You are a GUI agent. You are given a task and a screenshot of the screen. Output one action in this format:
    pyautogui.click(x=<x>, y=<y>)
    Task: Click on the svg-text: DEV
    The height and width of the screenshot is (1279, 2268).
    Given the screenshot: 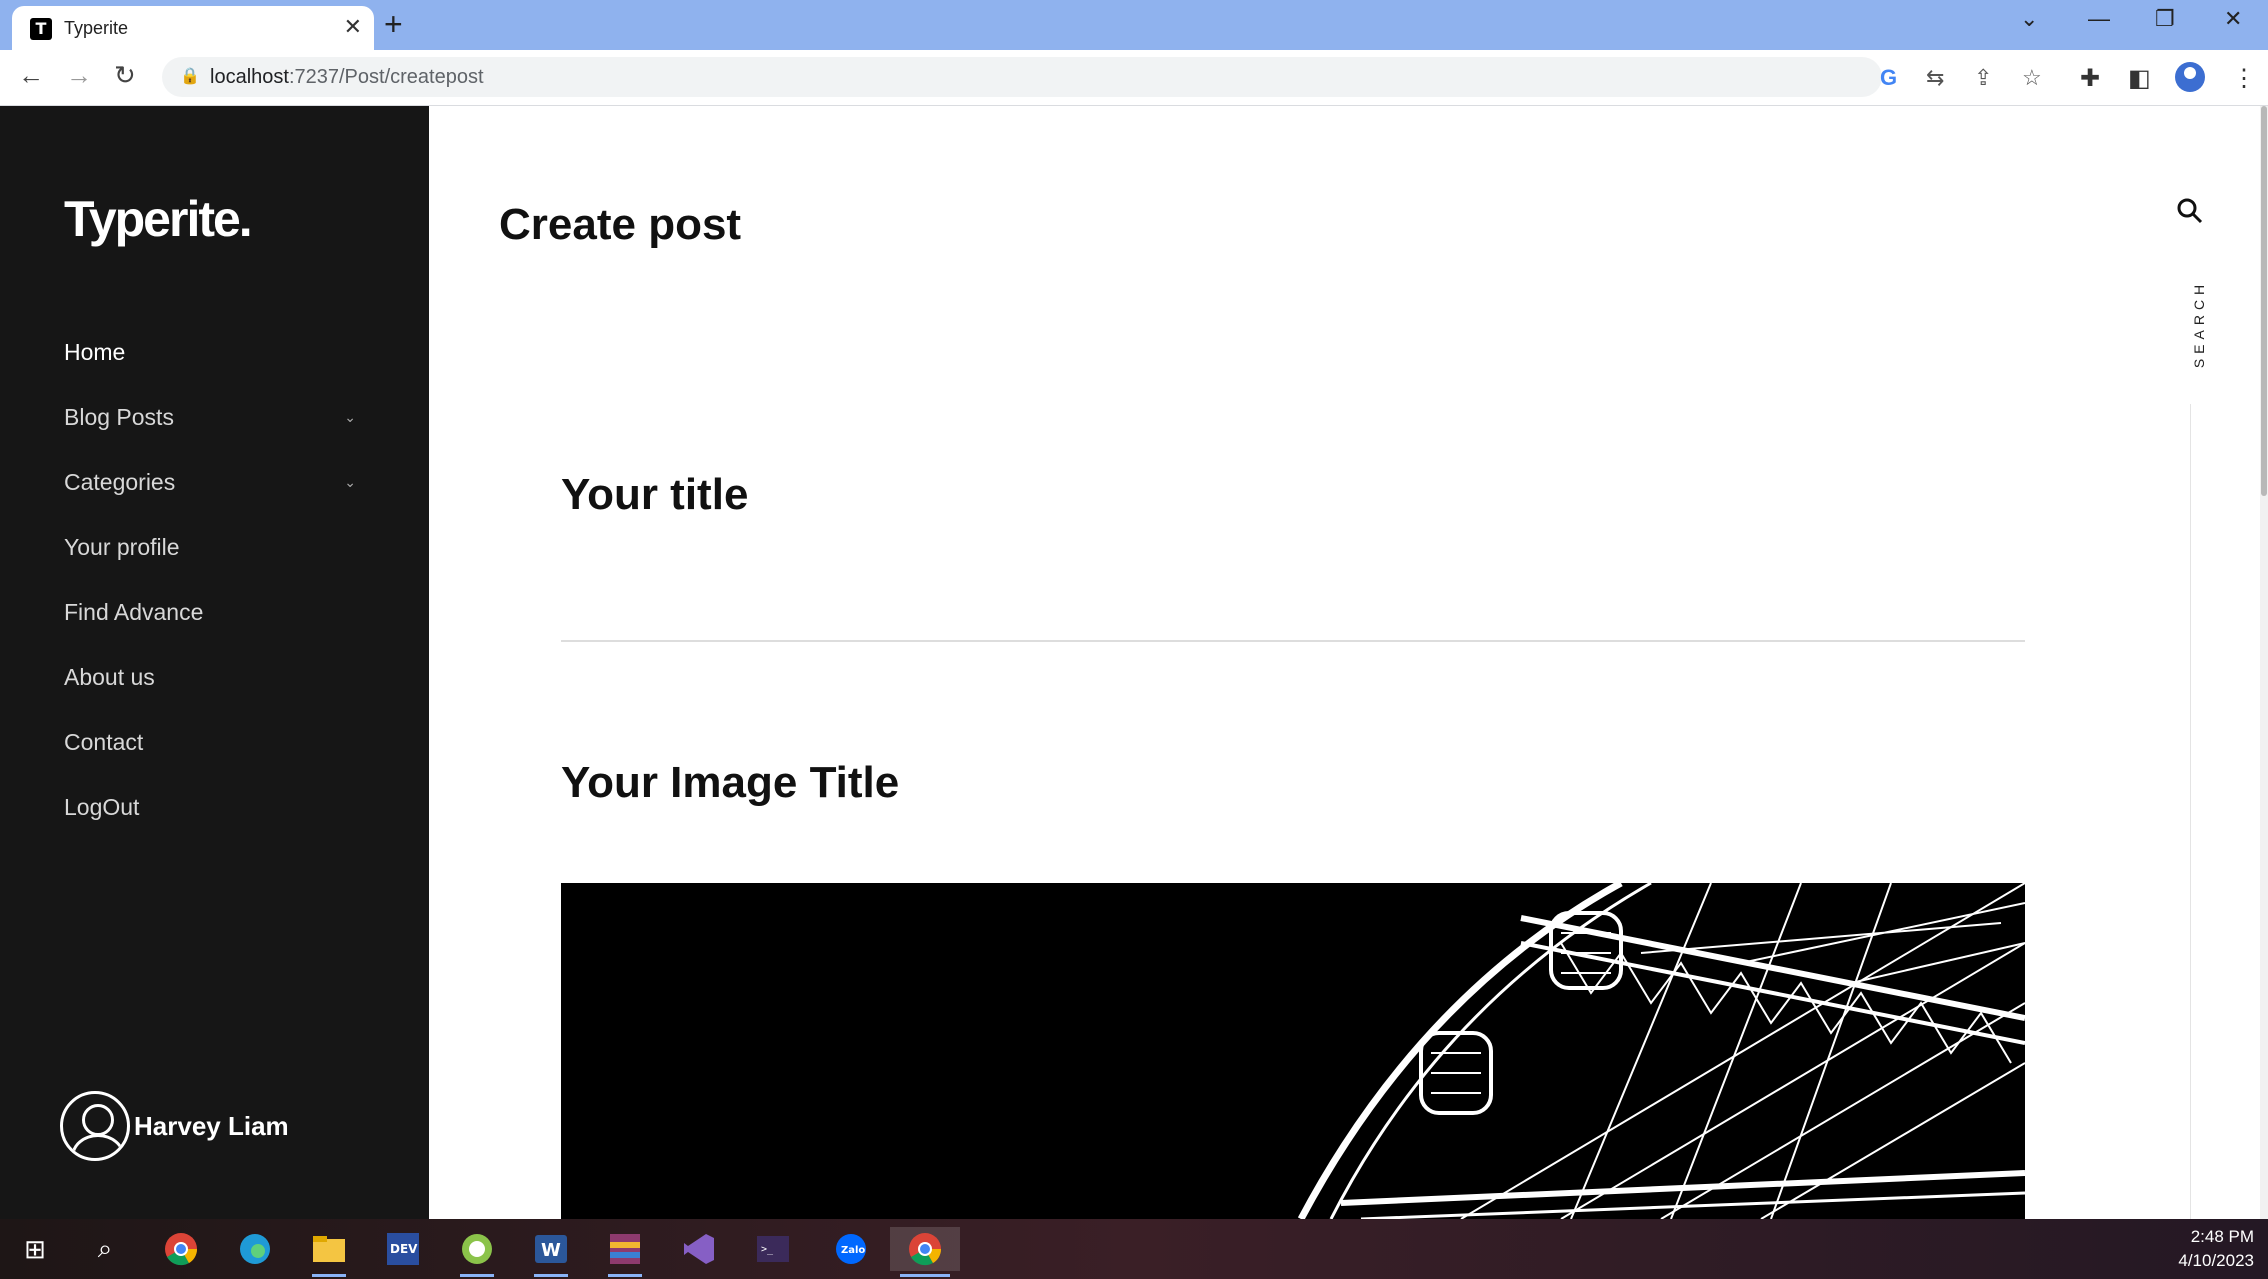 What is the action you would take?
    pyautogui.click(x=404, y=1249)
    